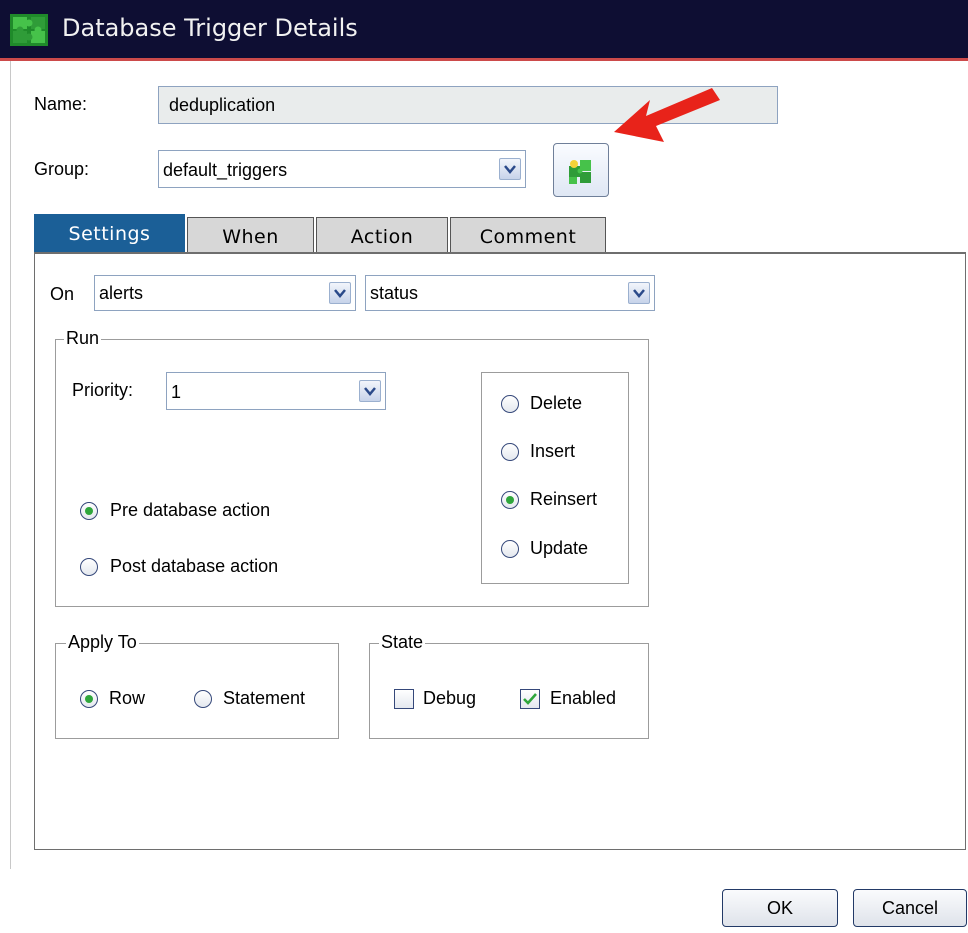 Image resolution: width=968 pixels, height=933 pixels. I want to click on group-select: default_triggers, so click(342, 169).